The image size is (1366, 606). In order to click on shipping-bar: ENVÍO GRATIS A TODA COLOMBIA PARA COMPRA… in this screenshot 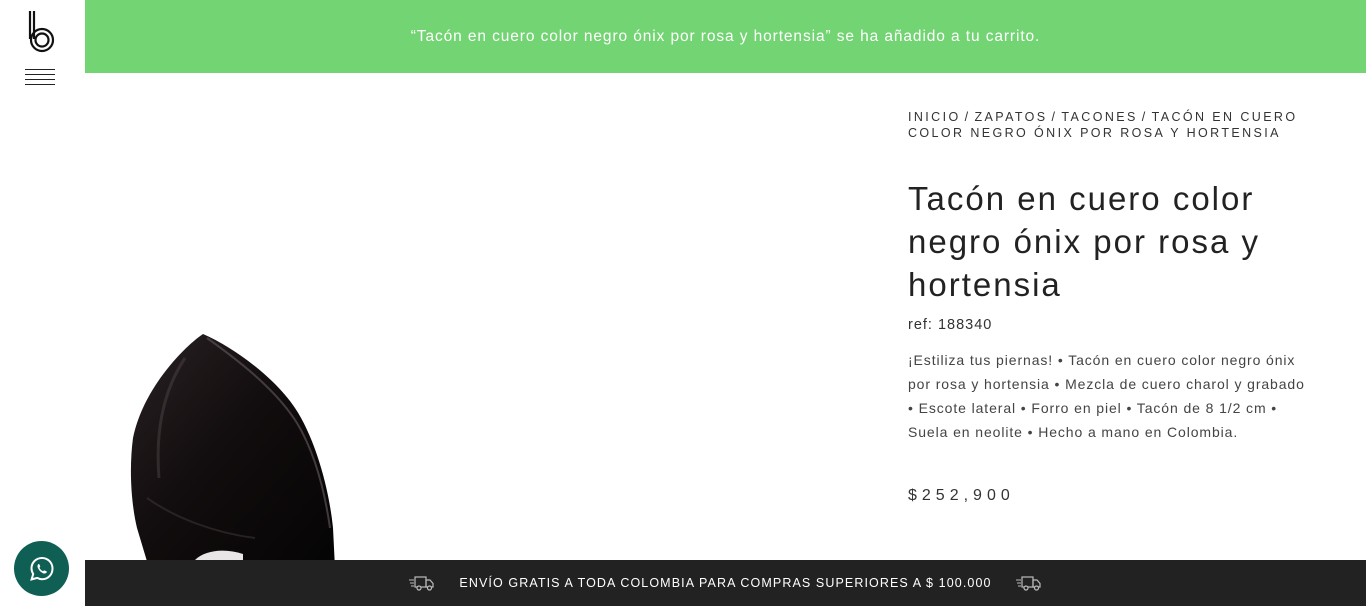, I will do `click(725, 583)`.